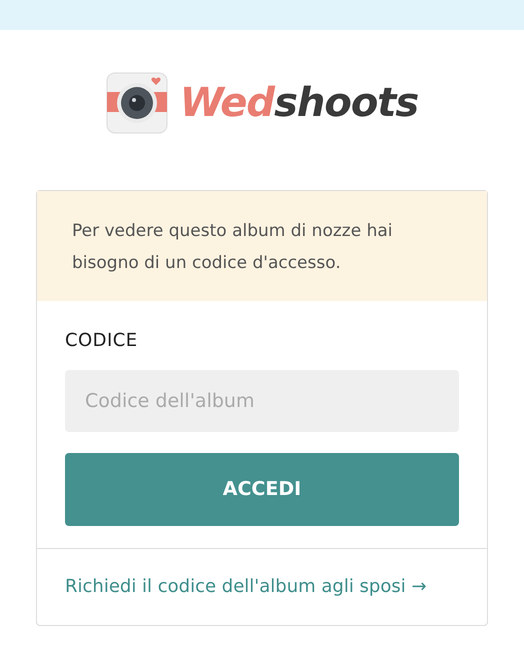 Image resolution: width=524 pixels, height=650 pixels. Describe the element at coordinates (233, 247) in the screenshot. I see `notice-text: Per vedere questo album di nozze hai bisogno di un codice d'accesso.` at that location.